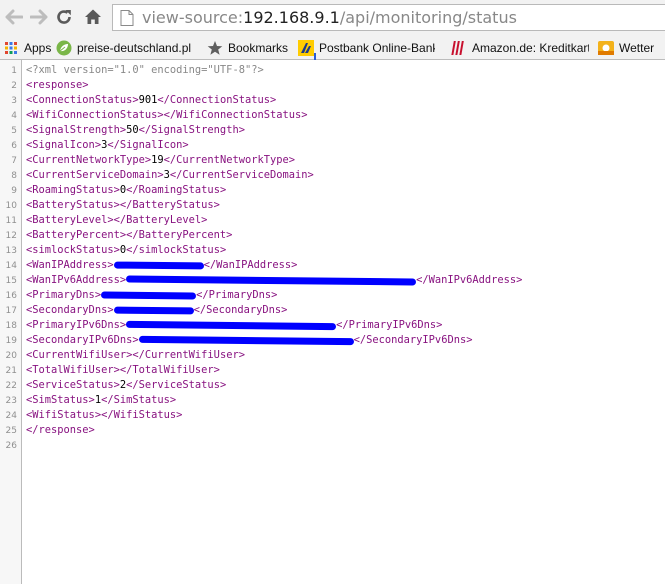 This screenshot has height=584, width=665. What do you see at coordinates (127, 17) in the screenshot?
I see `page-icon` at bounding box center [127, 17].